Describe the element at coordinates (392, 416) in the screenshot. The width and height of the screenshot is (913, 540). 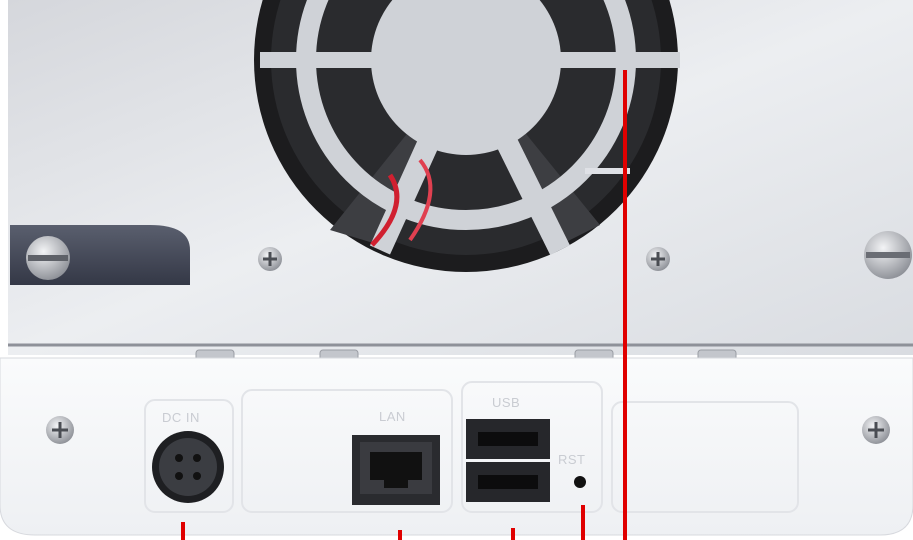
I see `lan-label: LAN` at that location.